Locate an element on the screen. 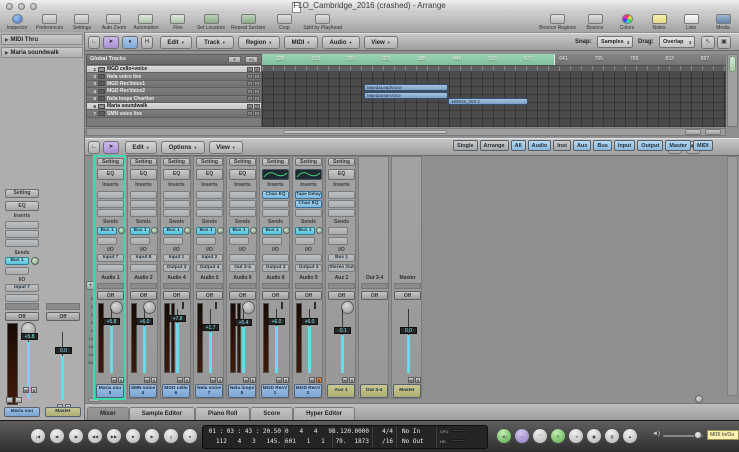  tab-sample-editor: Sample Editor is located at coordinates (162, 414).